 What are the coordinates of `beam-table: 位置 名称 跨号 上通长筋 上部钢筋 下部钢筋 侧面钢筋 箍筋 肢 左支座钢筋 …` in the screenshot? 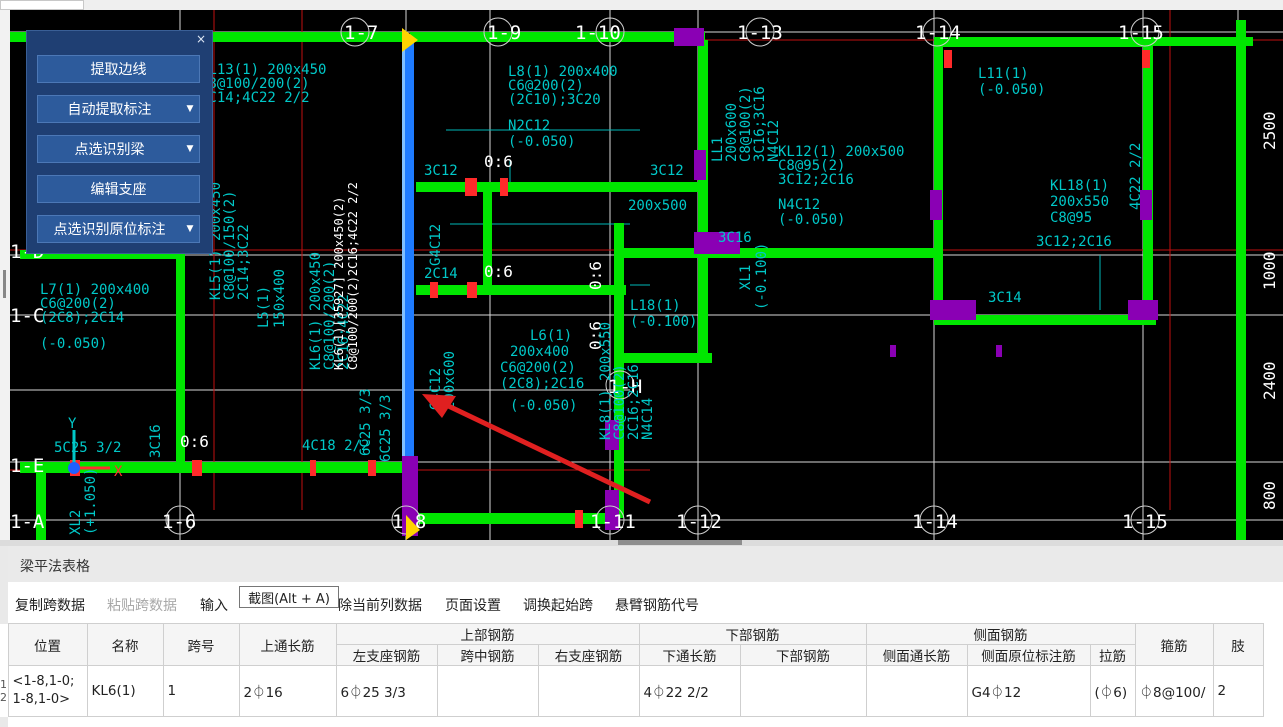 It's located at (632, 670).